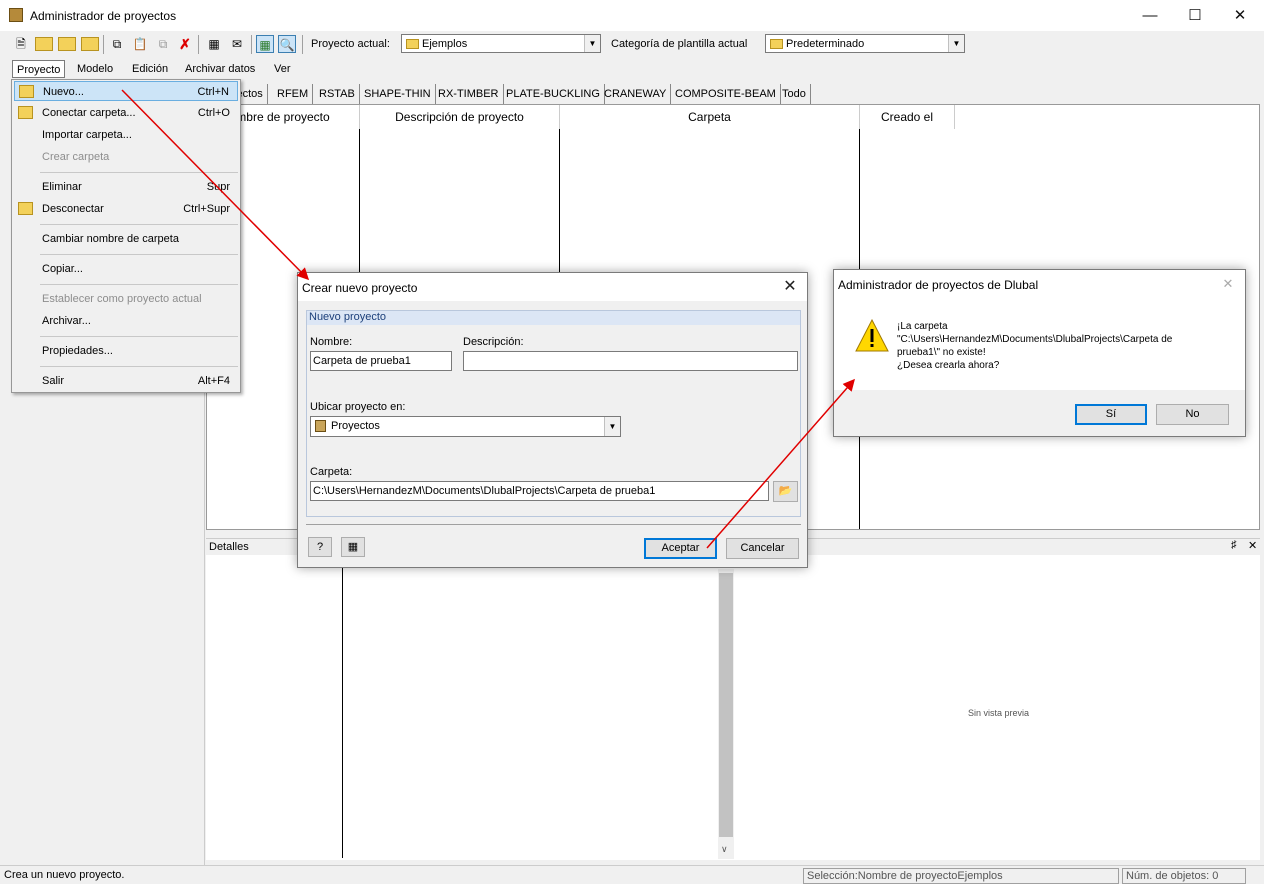  Describe the element at coordinates (1195, 15) in the screenshot. I see `maximize-button: ☐` at that location.